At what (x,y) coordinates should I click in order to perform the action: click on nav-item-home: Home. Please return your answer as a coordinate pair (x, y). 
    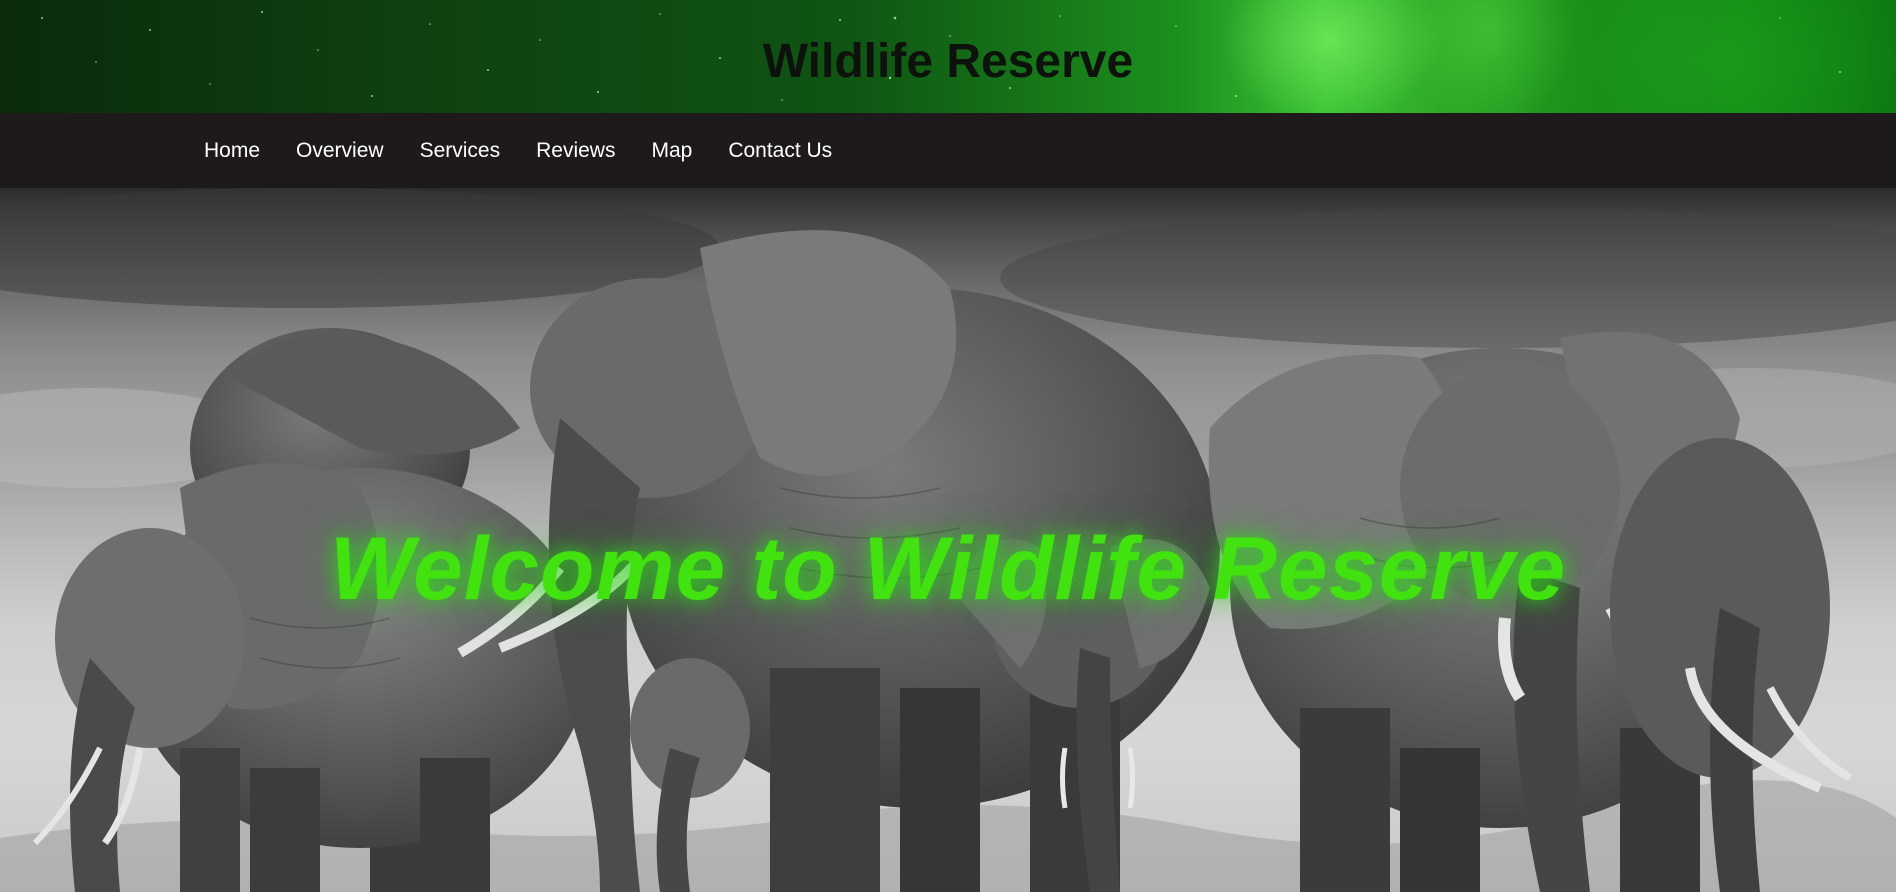
    Looking at the image, I should click on (232, 151).